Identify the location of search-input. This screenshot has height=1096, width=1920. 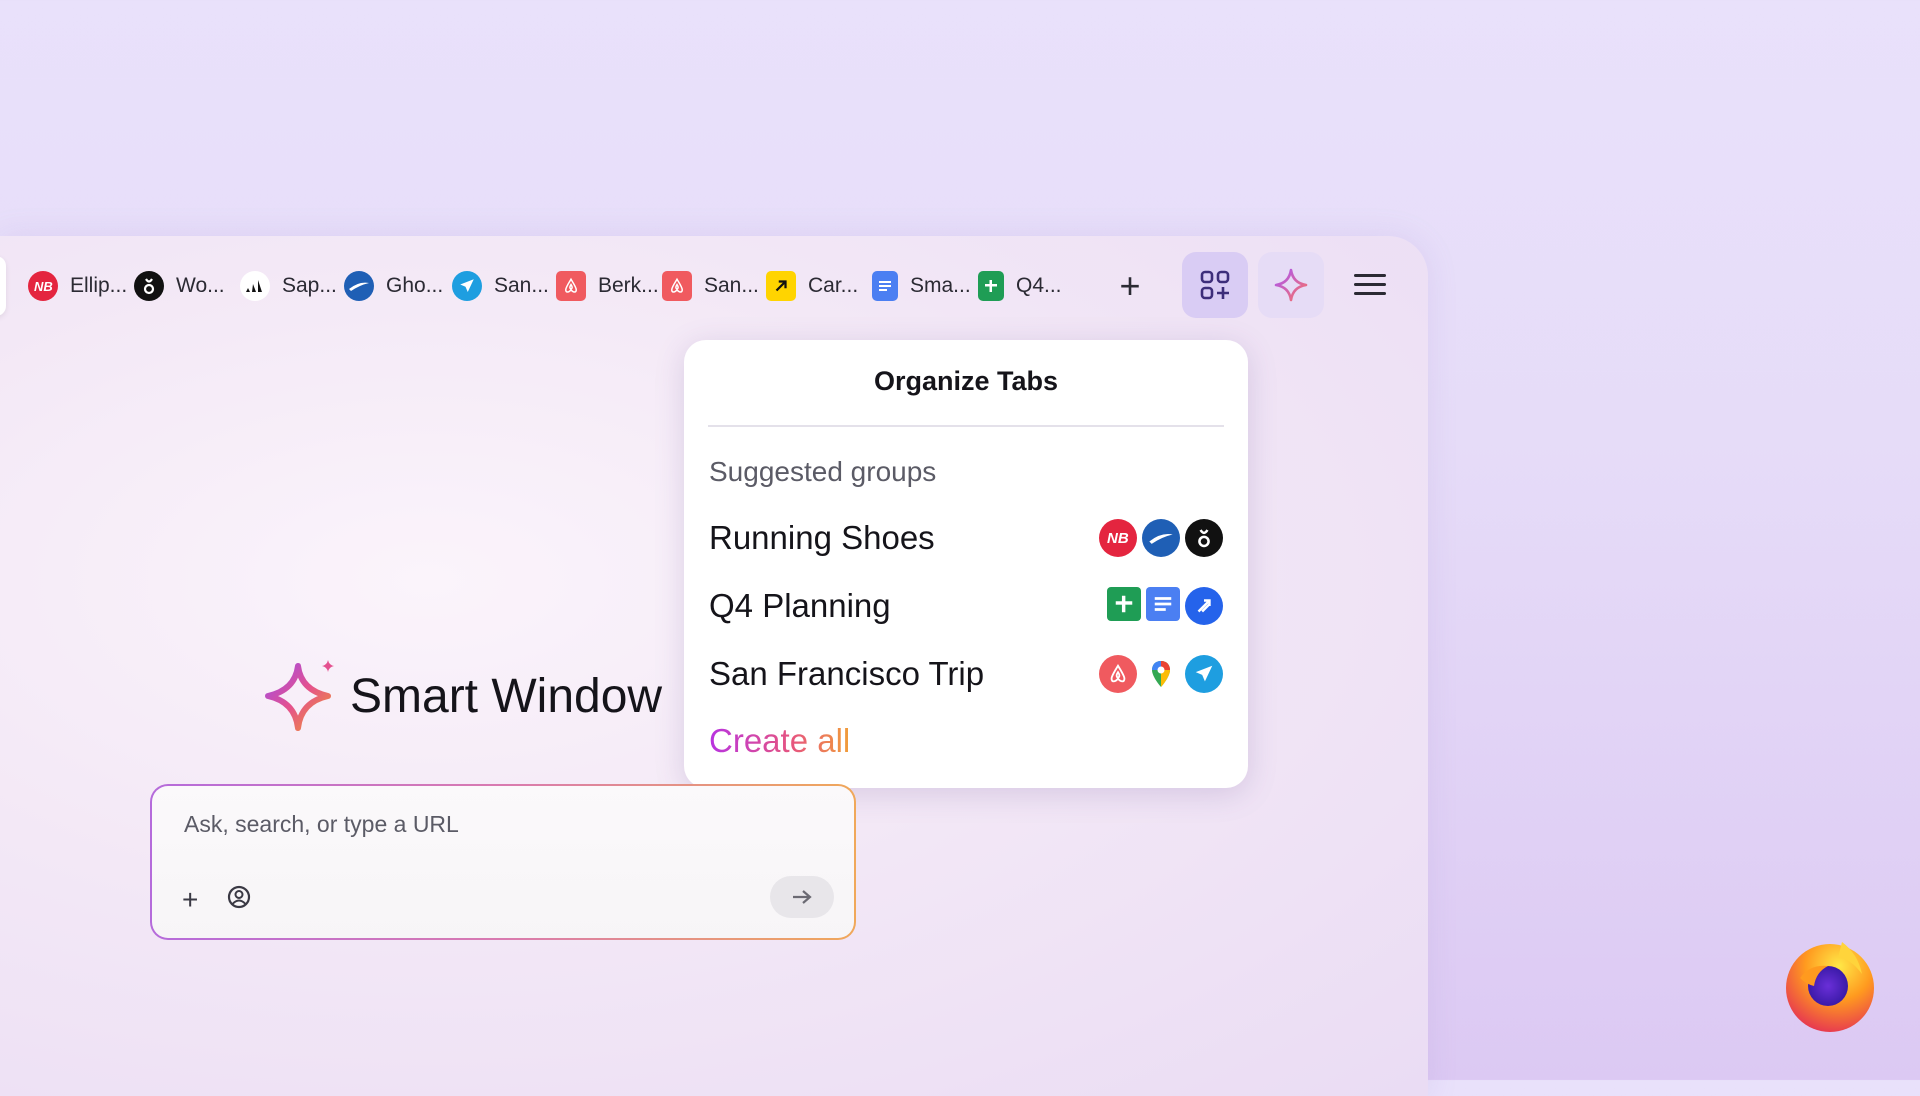
(484, 824).